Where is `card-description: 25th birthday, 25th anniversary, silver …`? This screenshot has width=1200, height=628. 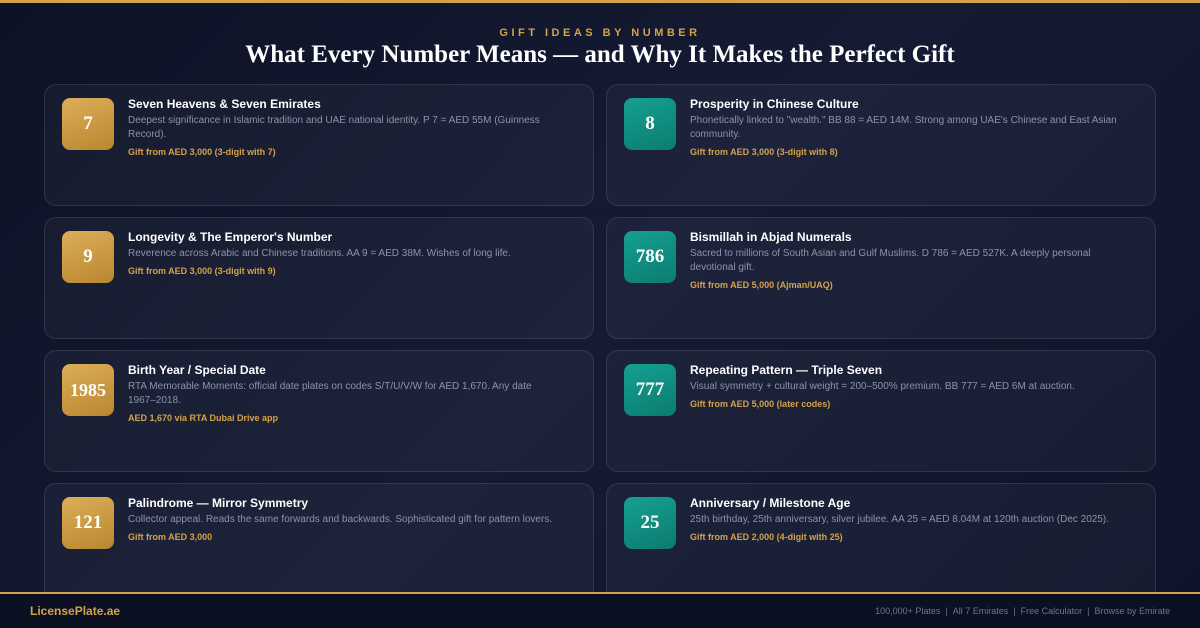
card-description: 25th birthday, 25th anniversary, silver … is located at coordinates (900, 519).